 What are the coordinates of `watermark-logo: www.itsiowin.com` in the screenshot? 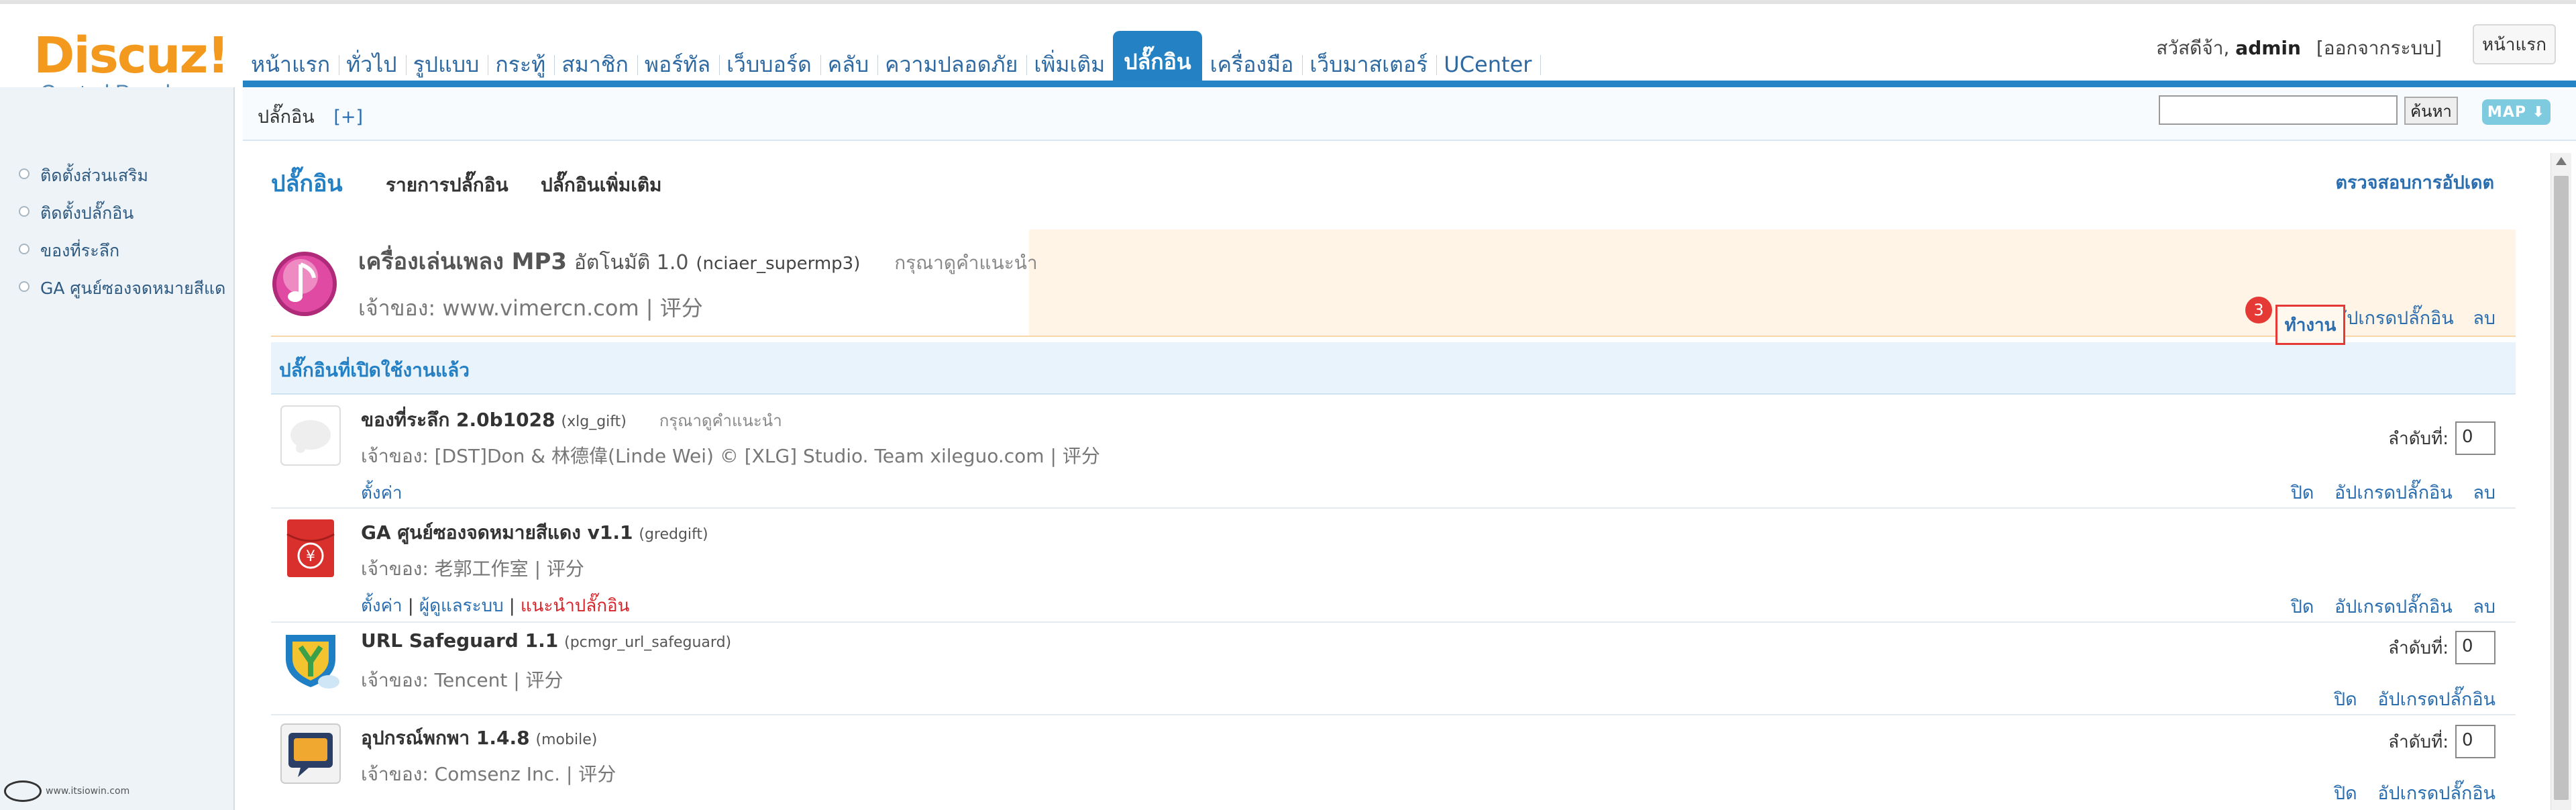 It's located at (66, 791).